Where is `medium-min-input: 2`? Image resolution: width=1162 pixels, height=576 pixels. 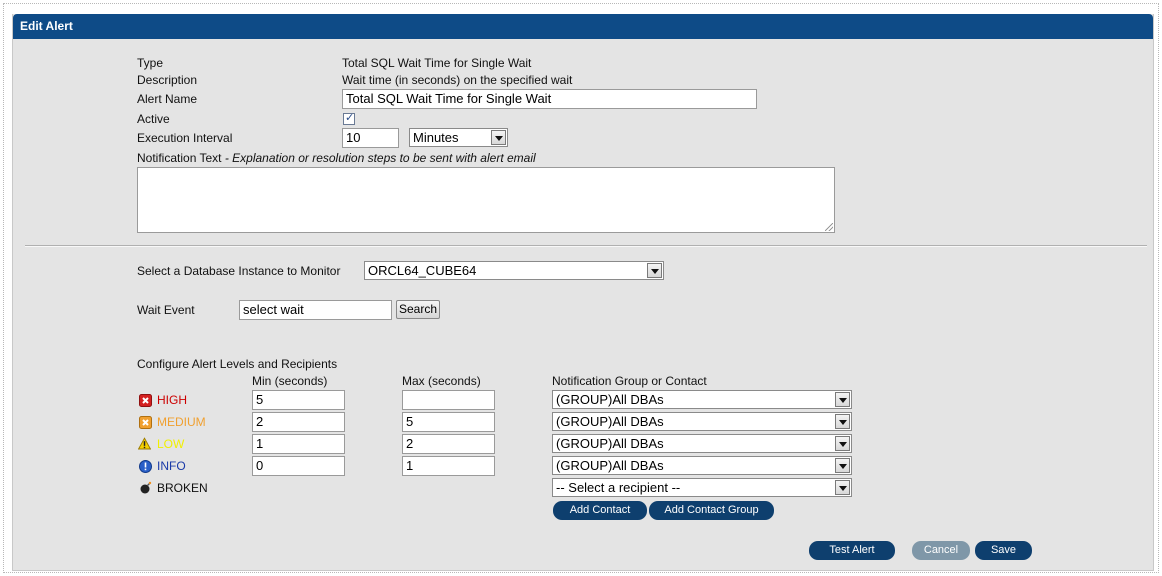
medium-min-input: 2 is located at coordinates (298, 422).